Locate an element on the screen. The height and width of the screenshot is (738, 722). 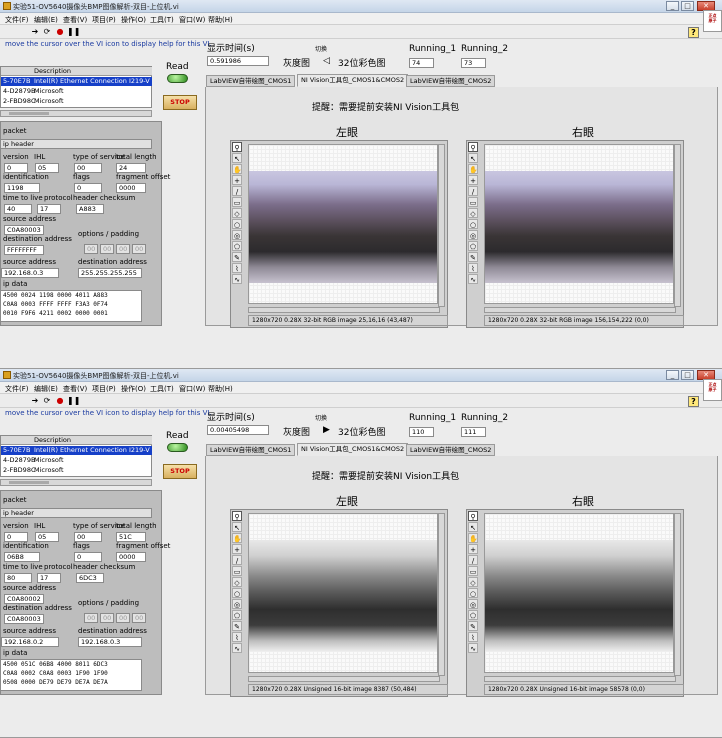
list-item: 2-FBD98C Microsoft is located at coordinates (76, 470).